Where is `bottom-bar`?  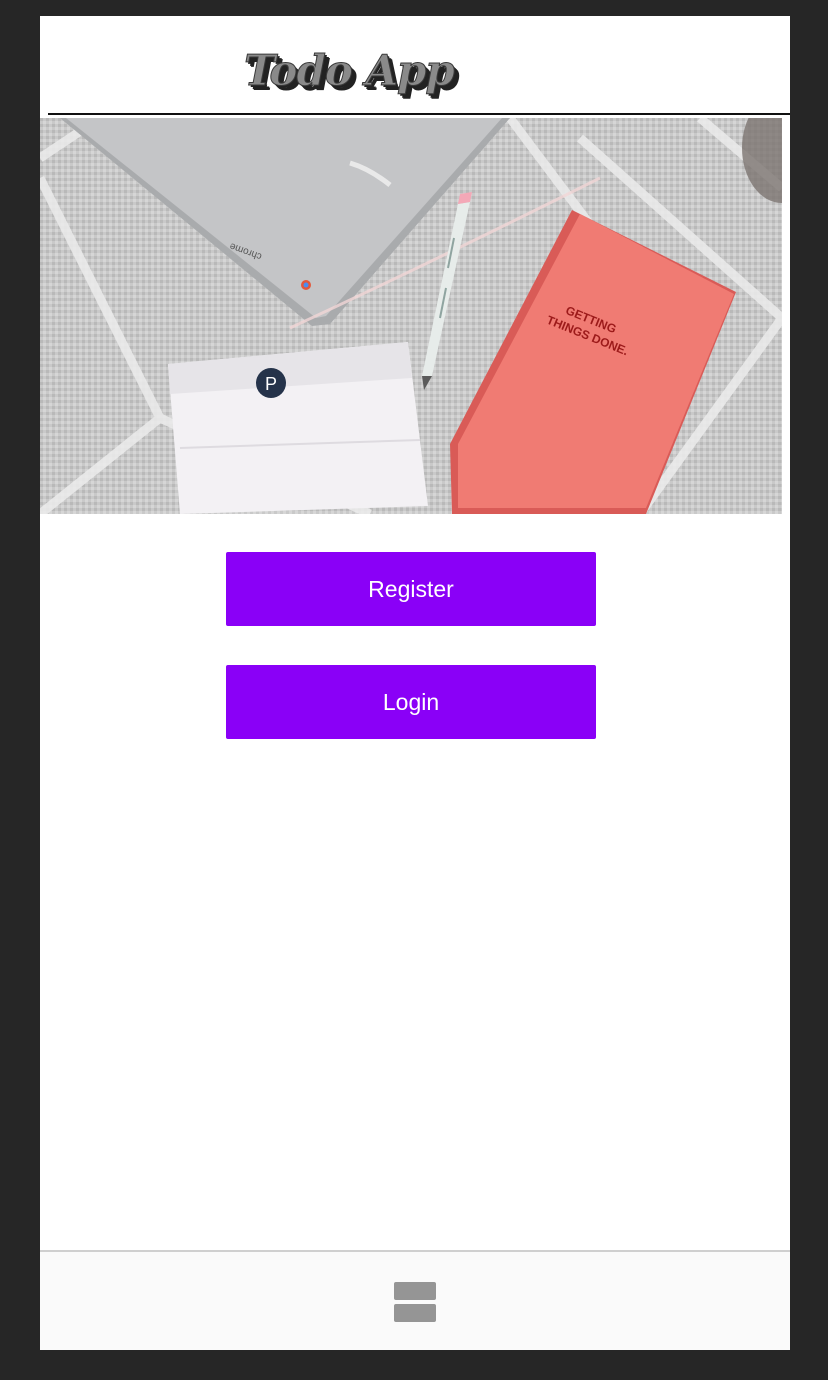 bottom-bar is located at coordinates (415, 1300).